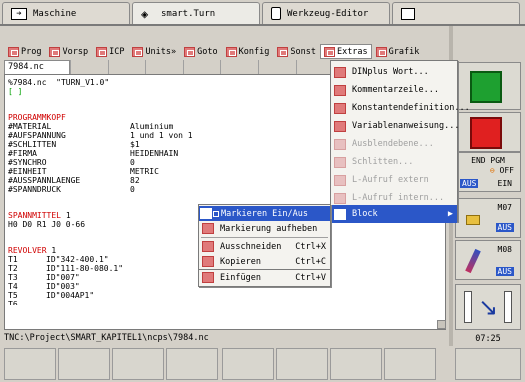 Image resolution: width=525 pixels, height=382 pixels. Describe the element at coordinates (264, 261) in the screenshot. I see `block-item-kopieren: Kopieren Ctrl+C` at that location.